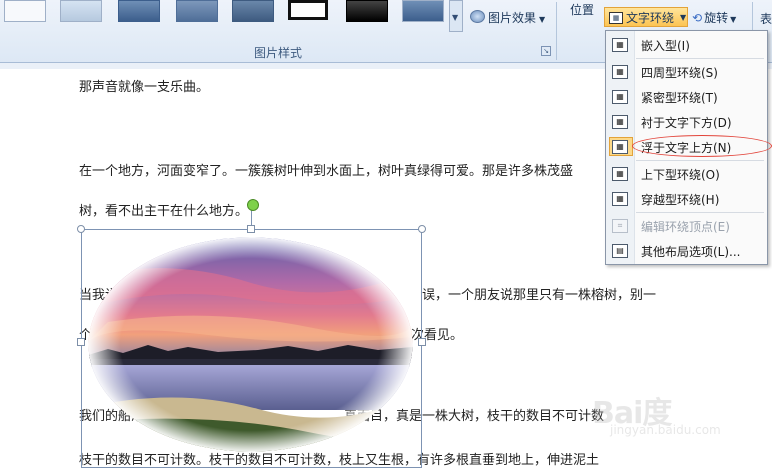  I want to click on menu-item-tight: ▦ 紧密型环绕(T), so click(686, 97).